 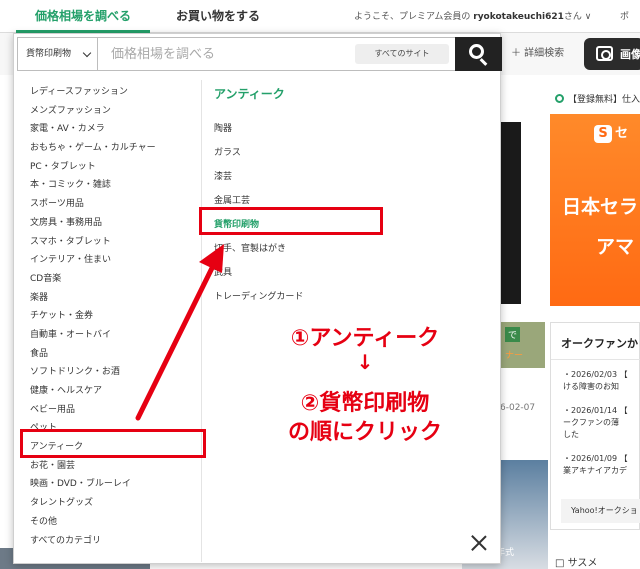 What do you see at coordinates (603, 134) in the screenshot?
I see `logo-icon: S` at bounding box center [603, 134].